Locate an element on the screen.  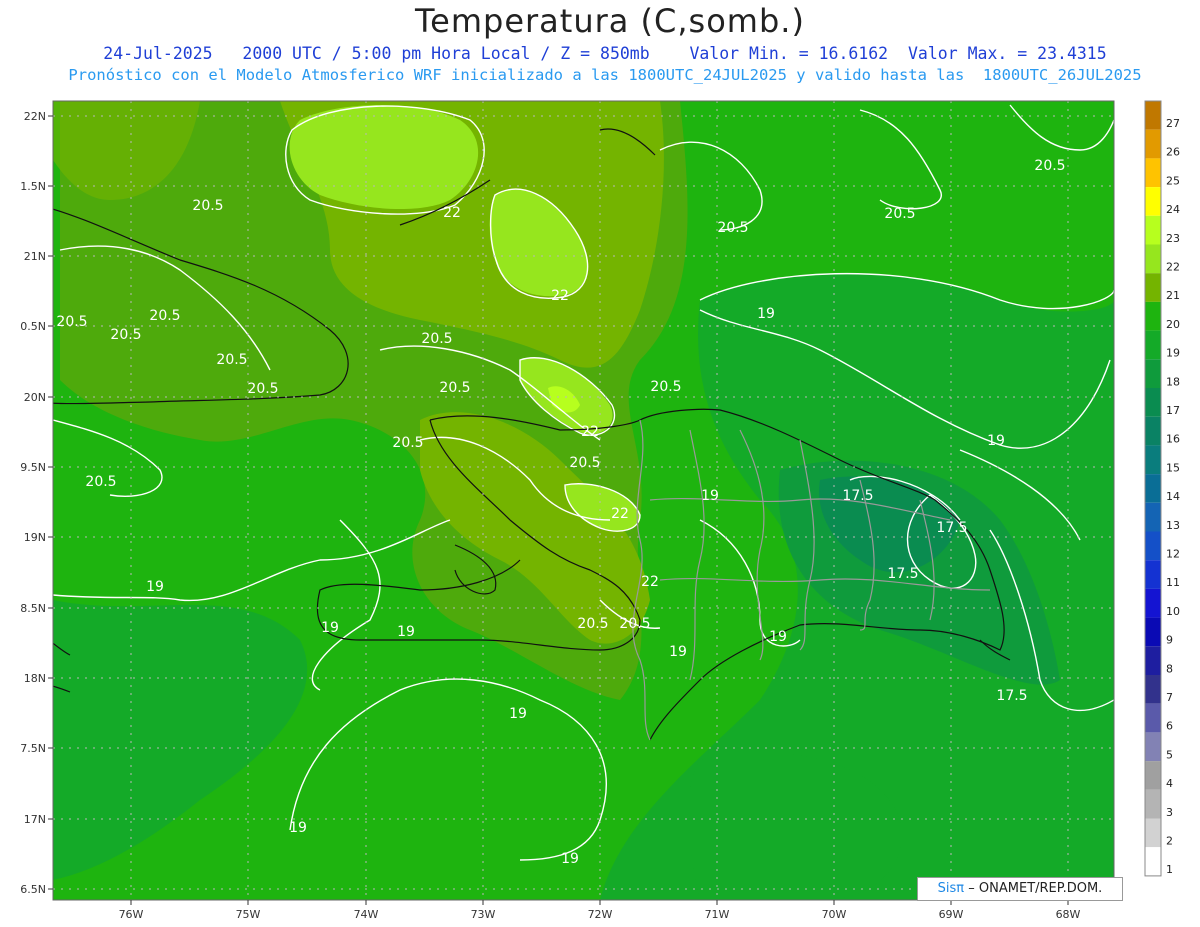
longitude-labels: 76W 75W 74W 73W 72W 71W 70W 69W 68W is located at coordinates (600, 910).